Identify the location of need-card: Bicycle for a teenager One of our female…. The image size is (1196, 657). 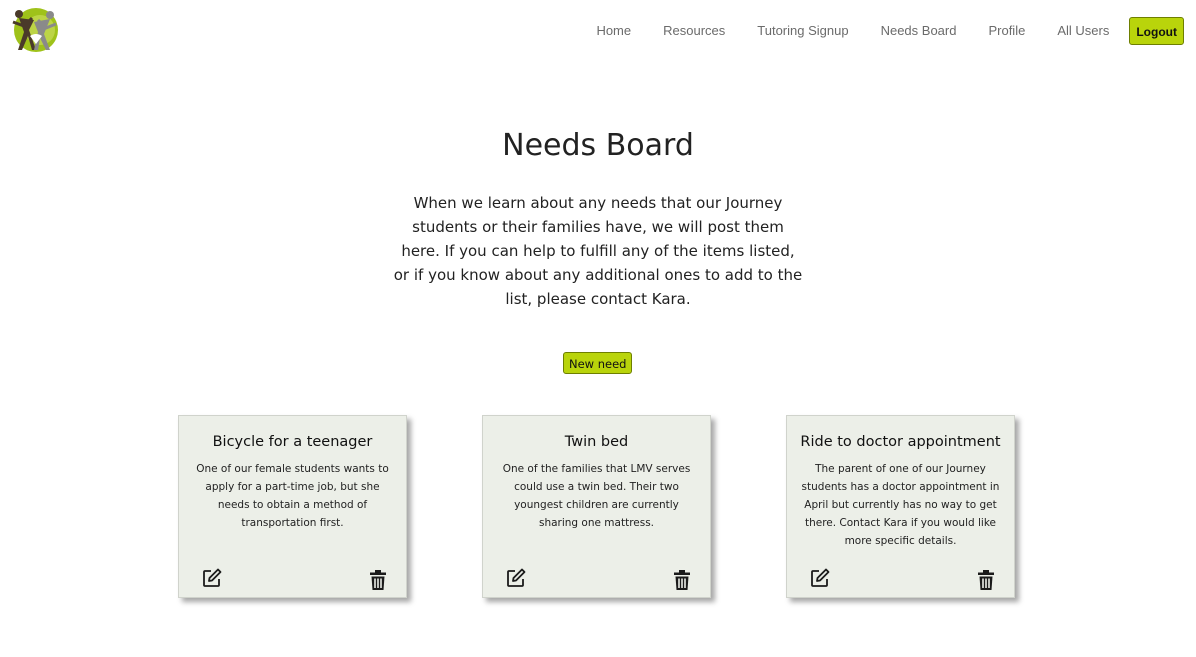
(292, 506).